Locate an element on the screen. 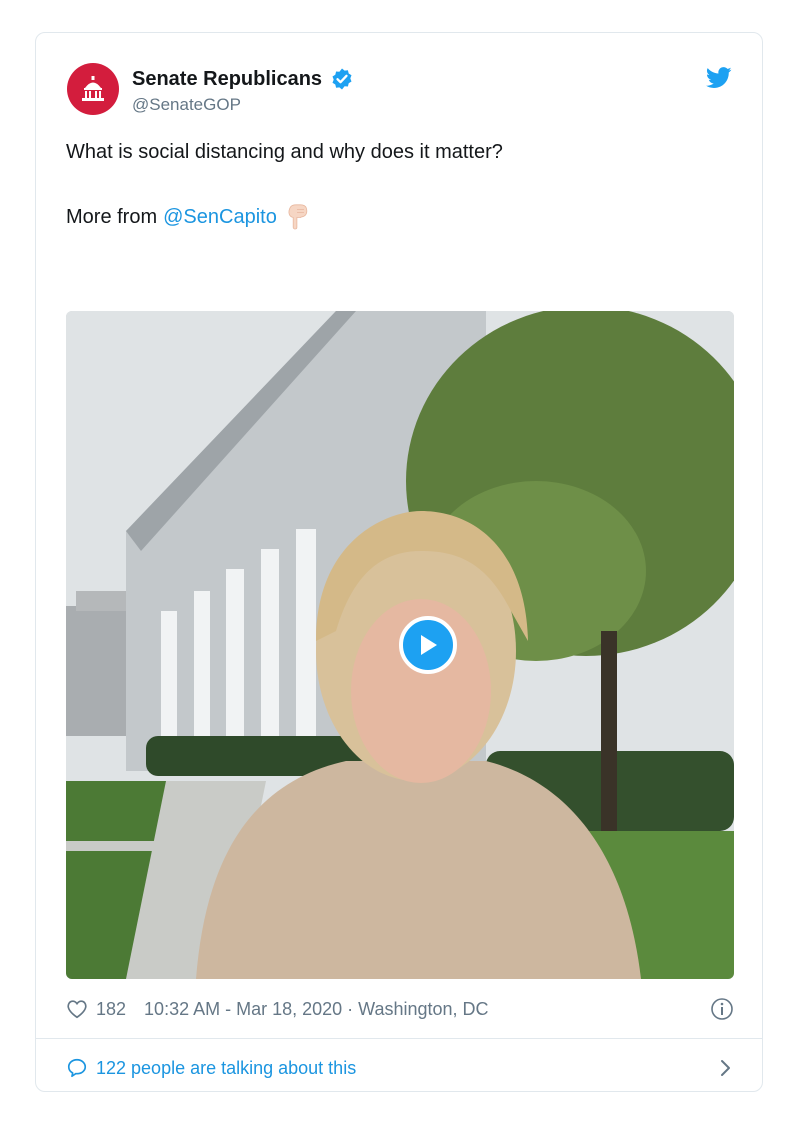  avatar is located at coordinates (93, 89).